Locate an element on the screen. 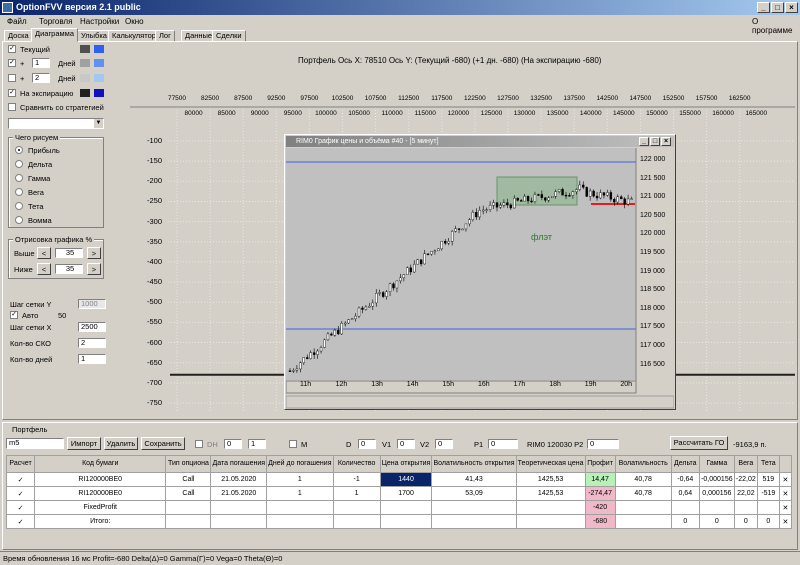 This screenshot has height=565, width=800. column-header: Вега is located at coordinates (745, 464).